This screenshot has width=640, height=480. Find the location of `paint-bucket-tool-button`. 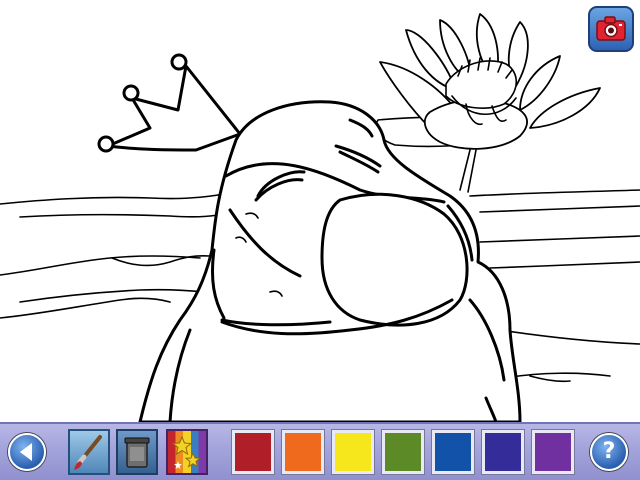

paint-bucket-tool-button is located at coordinates (137, 452).